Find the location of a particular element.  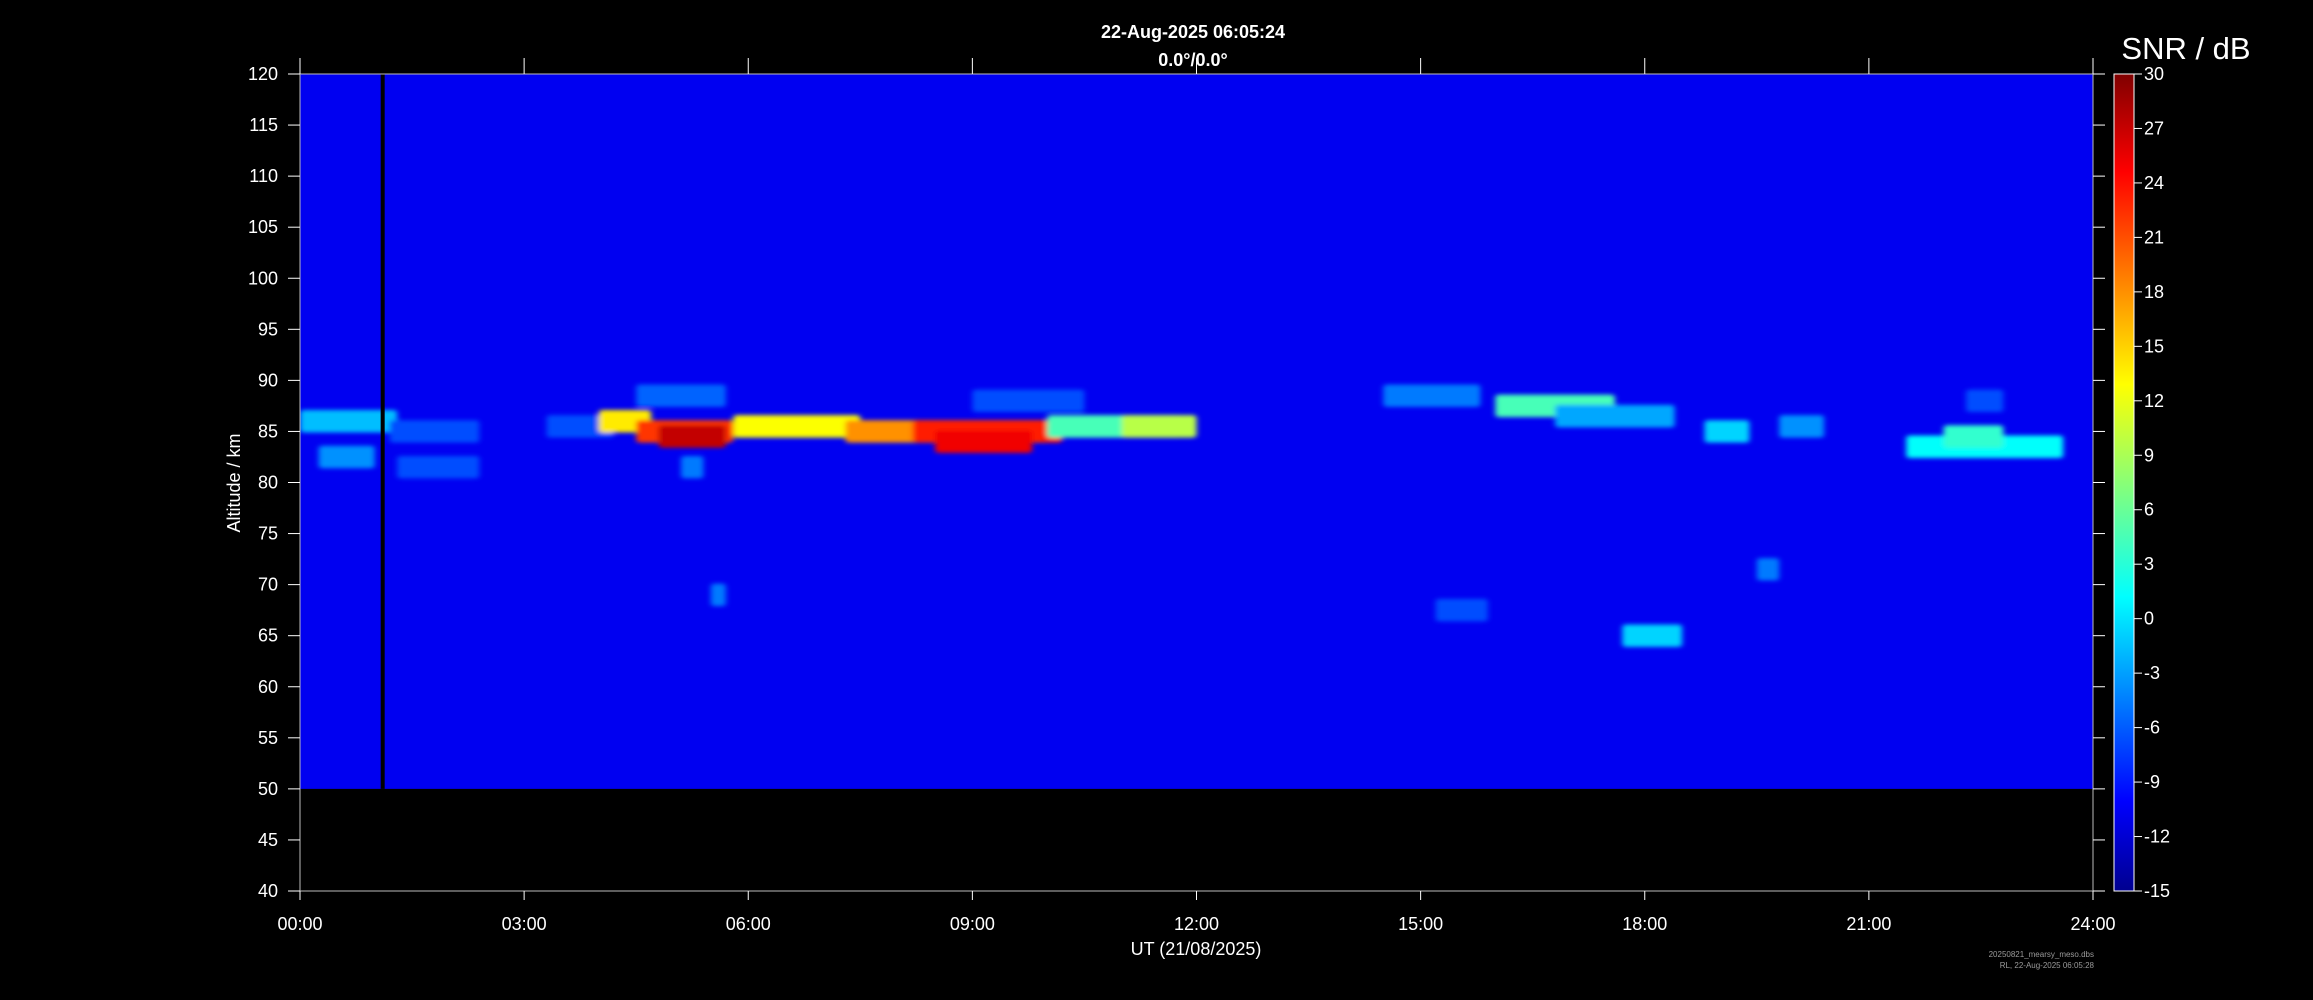

colorbar-tick-label: 27 is located at coordinates (2154, 128).